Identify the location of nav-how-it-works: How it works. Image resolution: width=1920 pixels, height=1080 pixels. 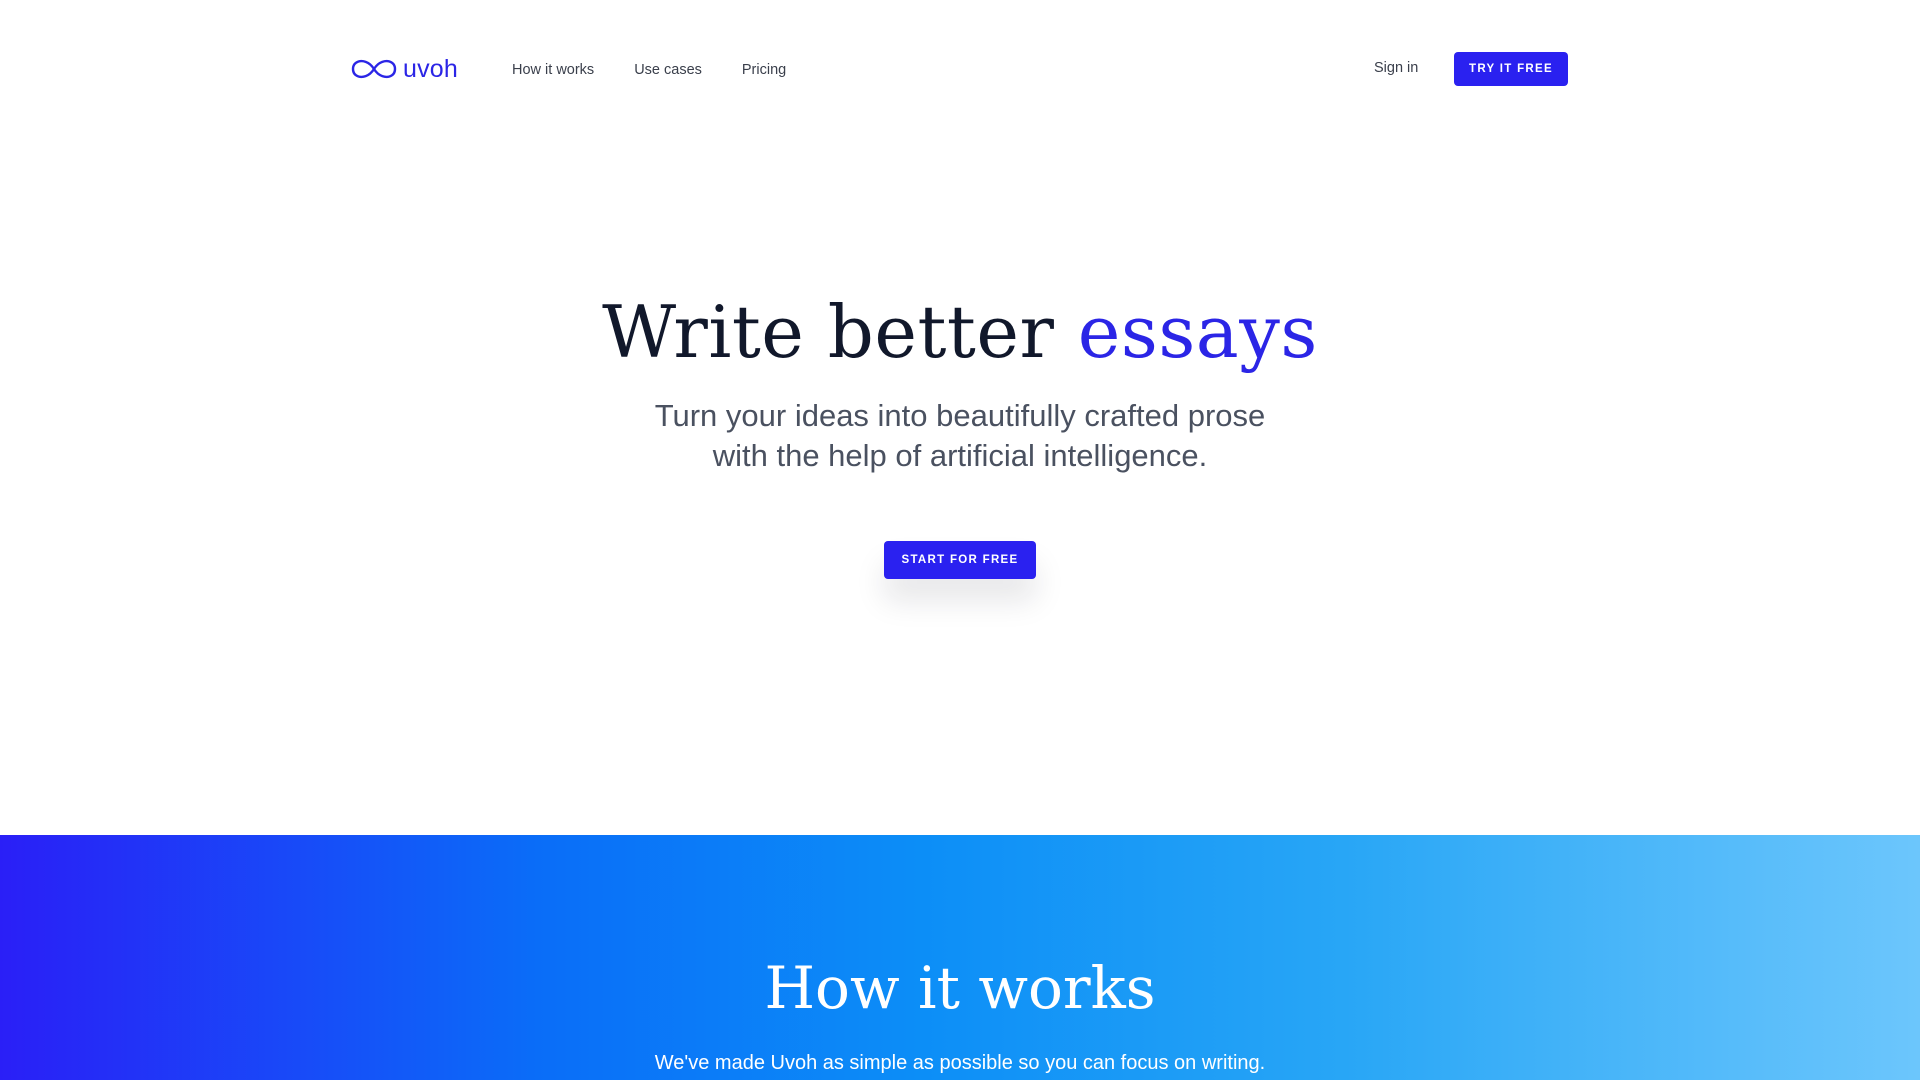
(553, 70).